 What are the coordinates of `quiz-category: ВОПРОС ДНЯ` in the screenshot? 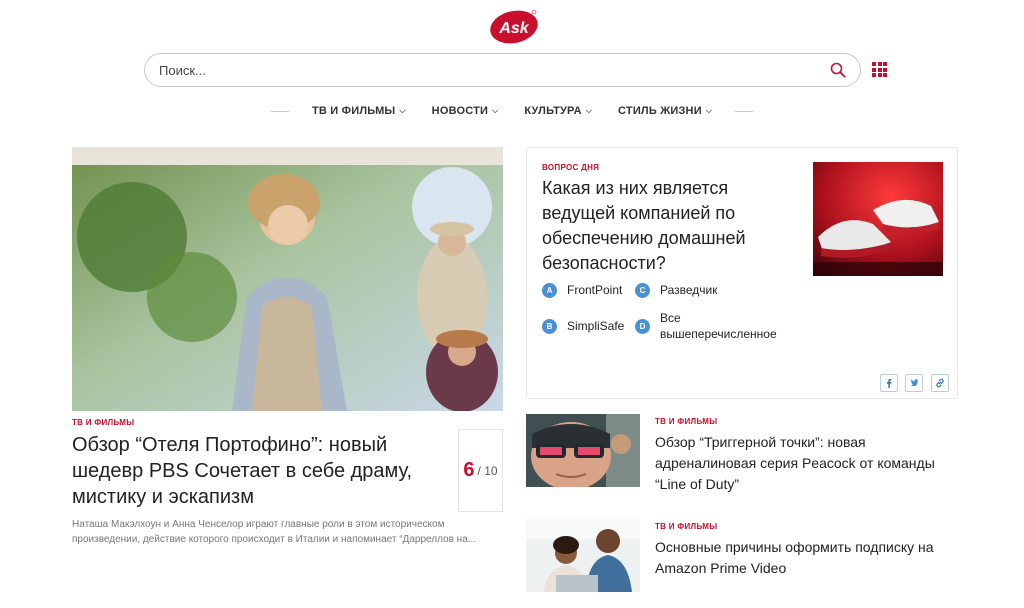 It's located at (571, 167).